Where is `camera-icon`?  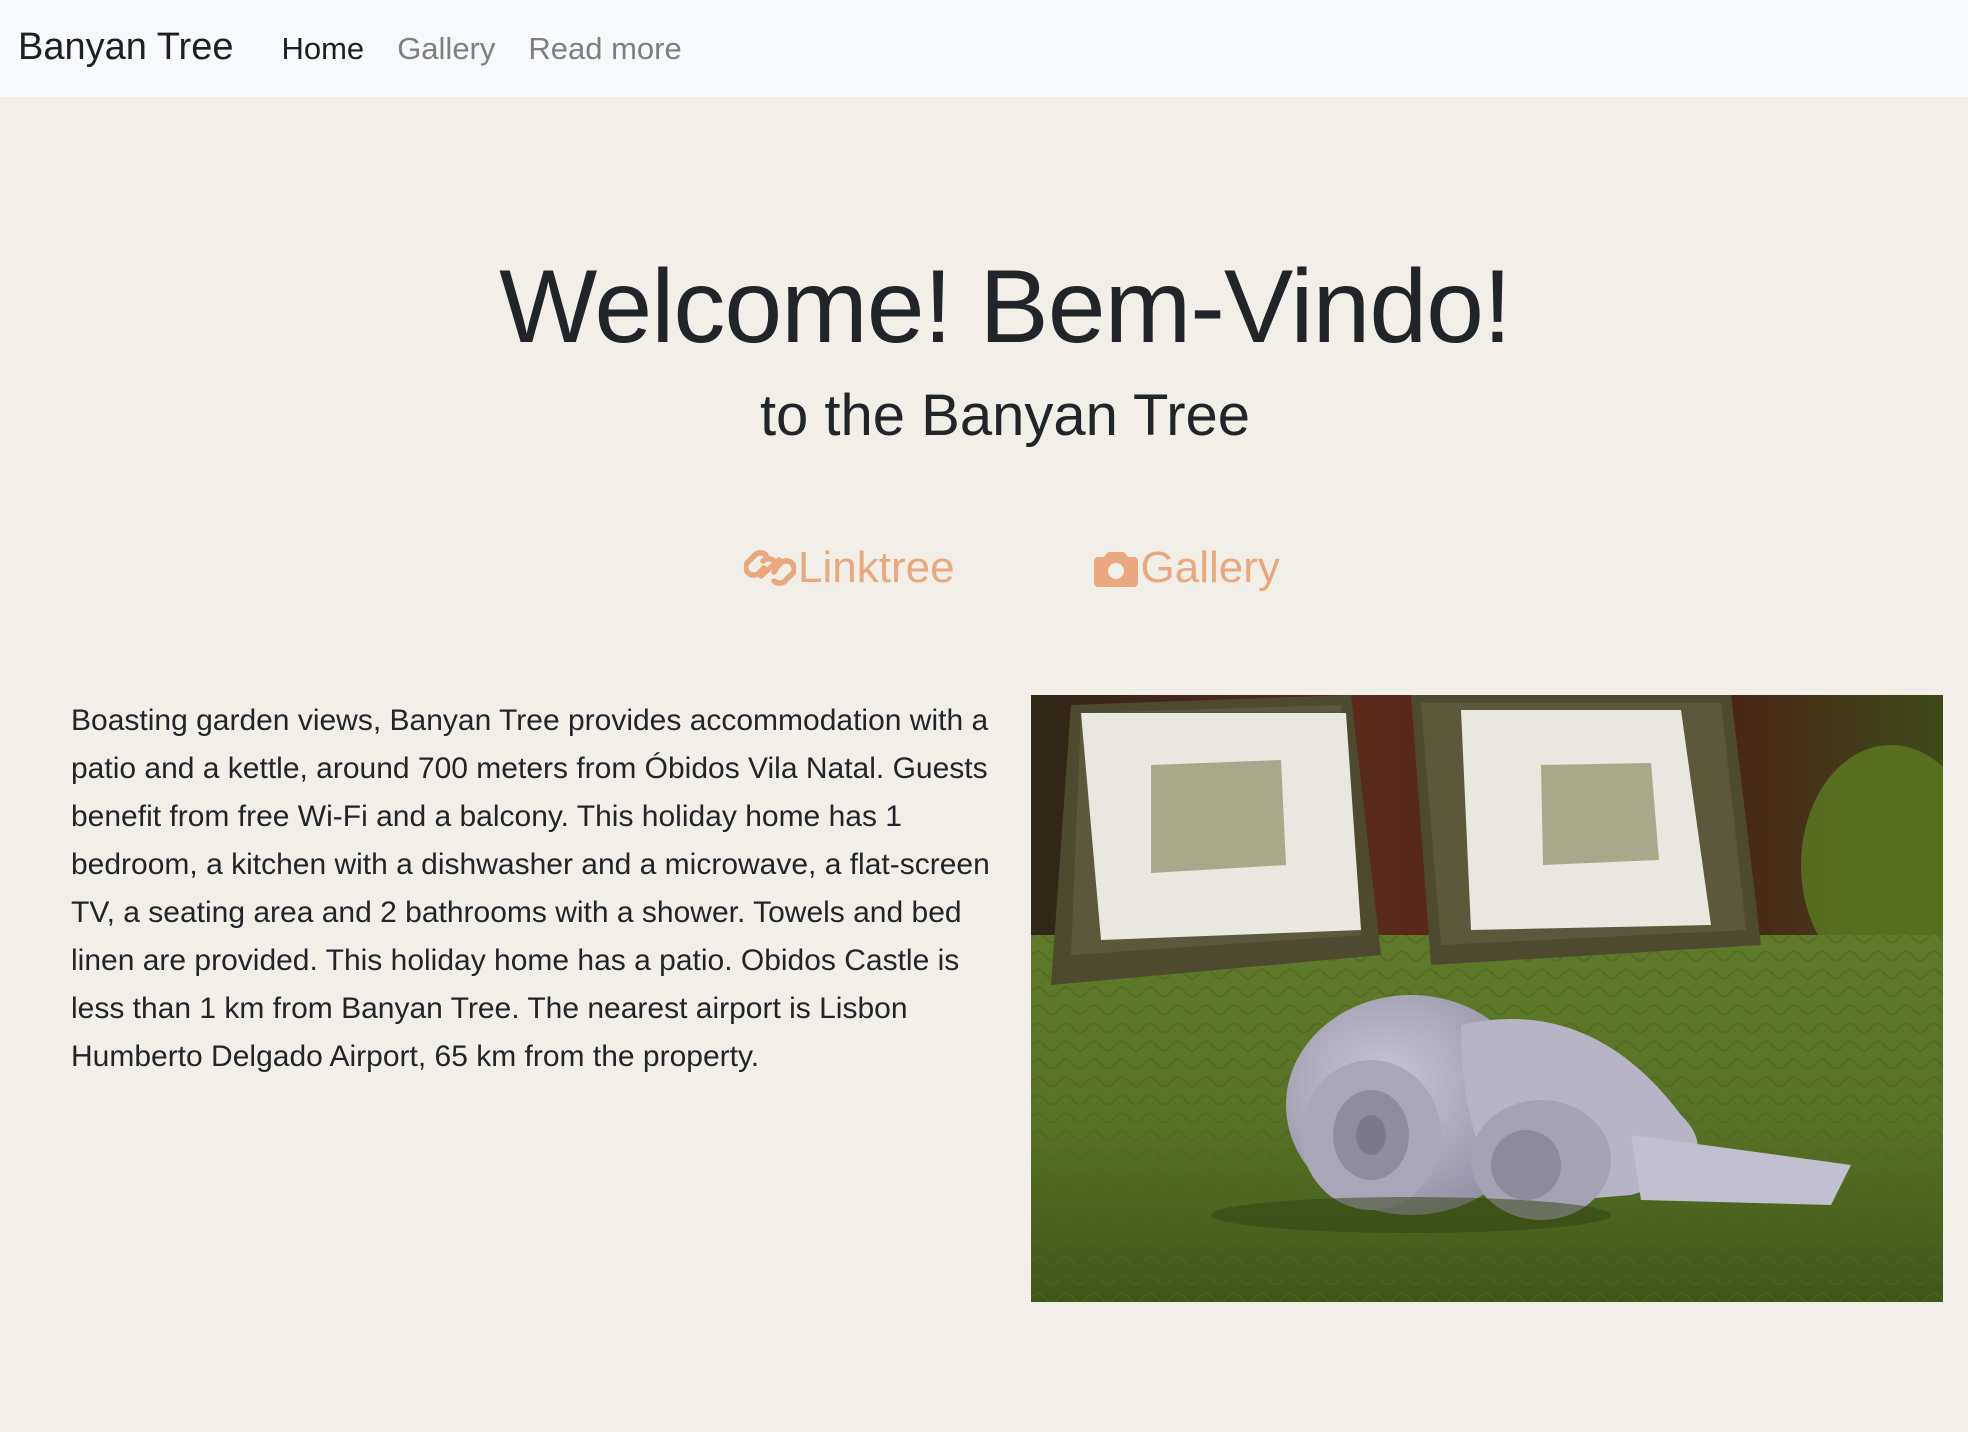
camera-icon is located at coordinates (1117, 568).